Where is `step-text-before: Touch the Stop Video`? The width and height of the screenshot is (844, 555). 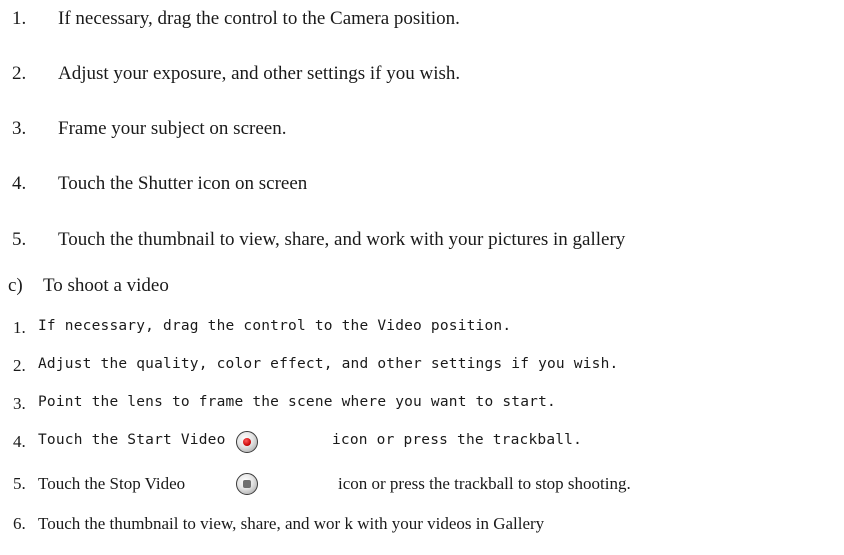
step-text-before: Touch the Stop Video is located at coordinates (112, 483).